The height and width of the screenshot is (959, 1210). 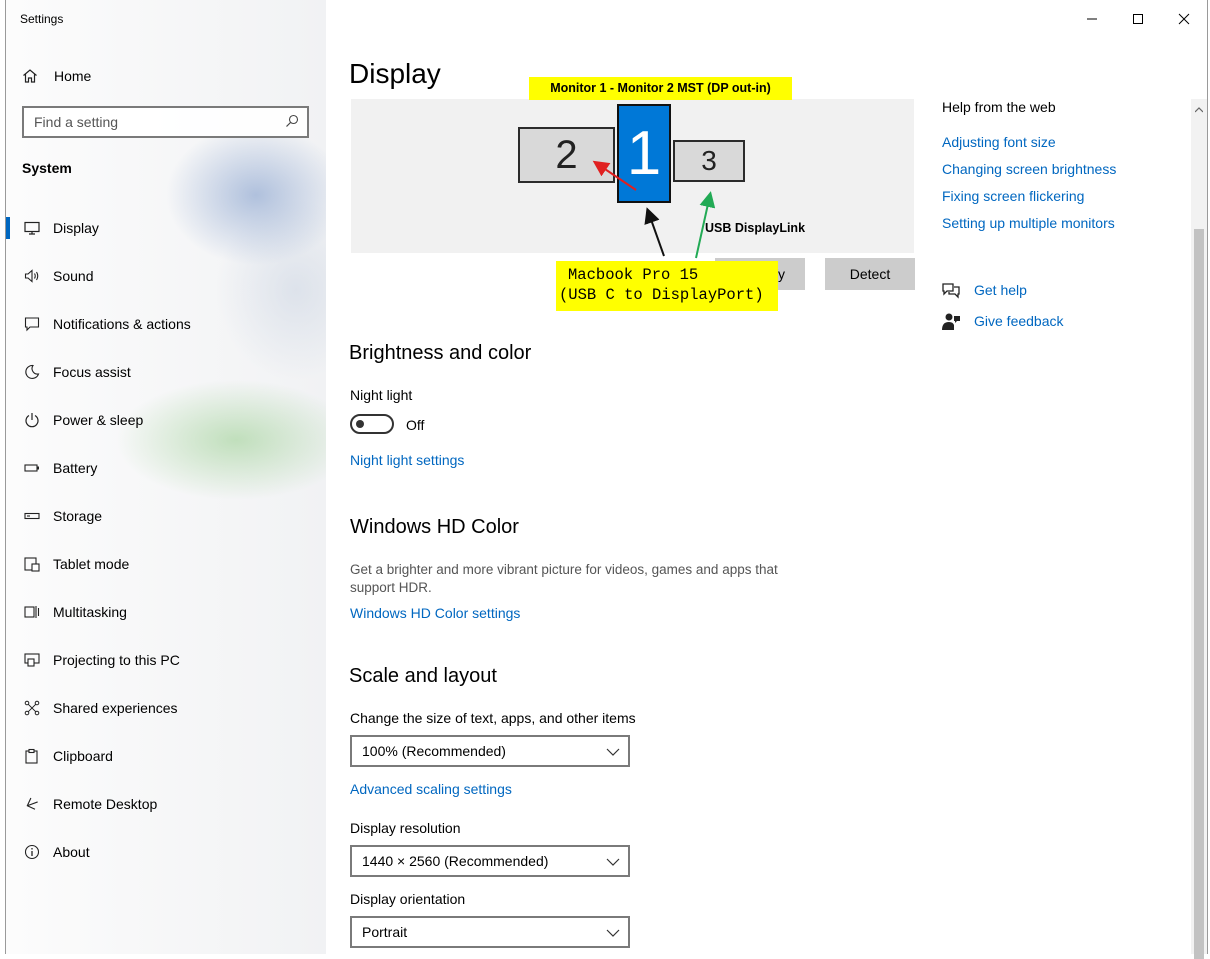 I want to click on get-help-icon, so click(x=951, y=291).